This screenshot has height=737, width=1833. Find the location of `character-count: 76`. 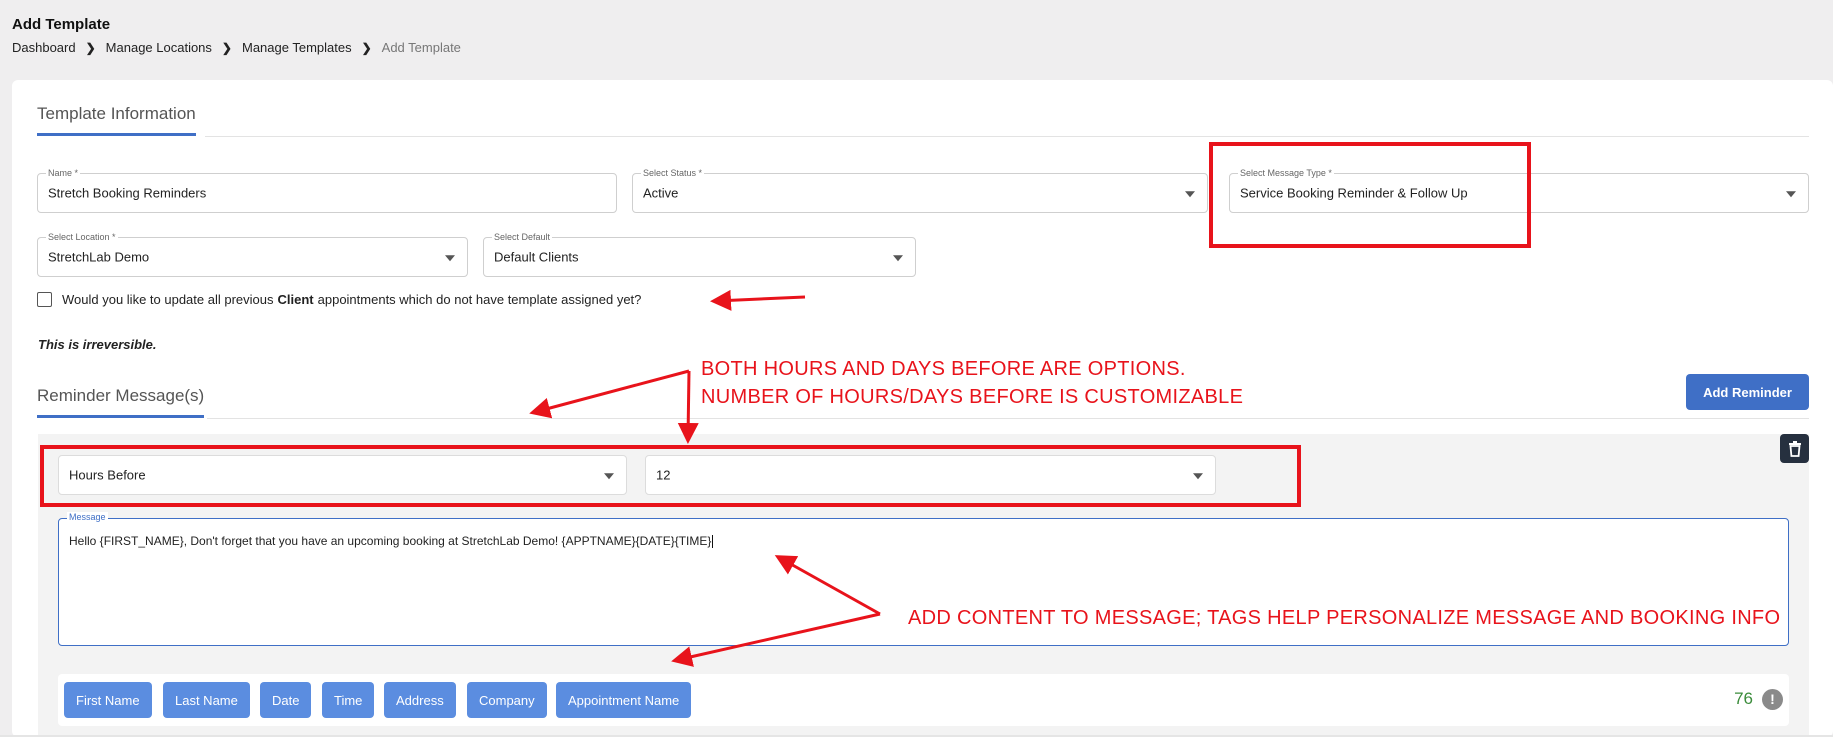

character-count: 76 is located at coordinates (1743, 698).